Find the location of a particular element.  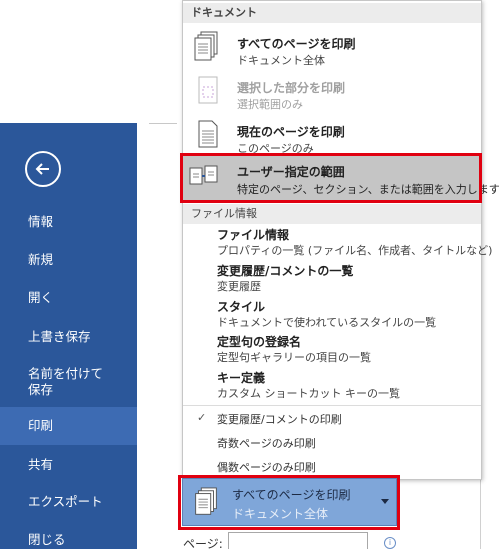

option-print-selection: 選択した部分を印刷 選択範囲のみ is located at coordinates (332, 94).